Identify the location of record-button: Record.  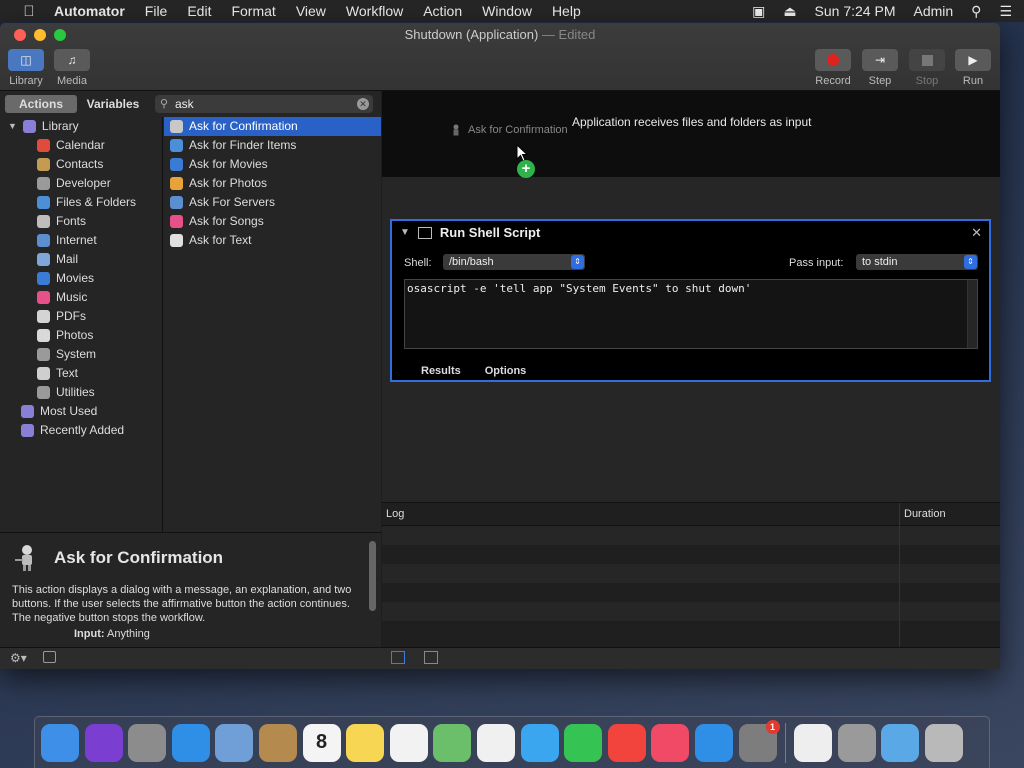
(833, 68).